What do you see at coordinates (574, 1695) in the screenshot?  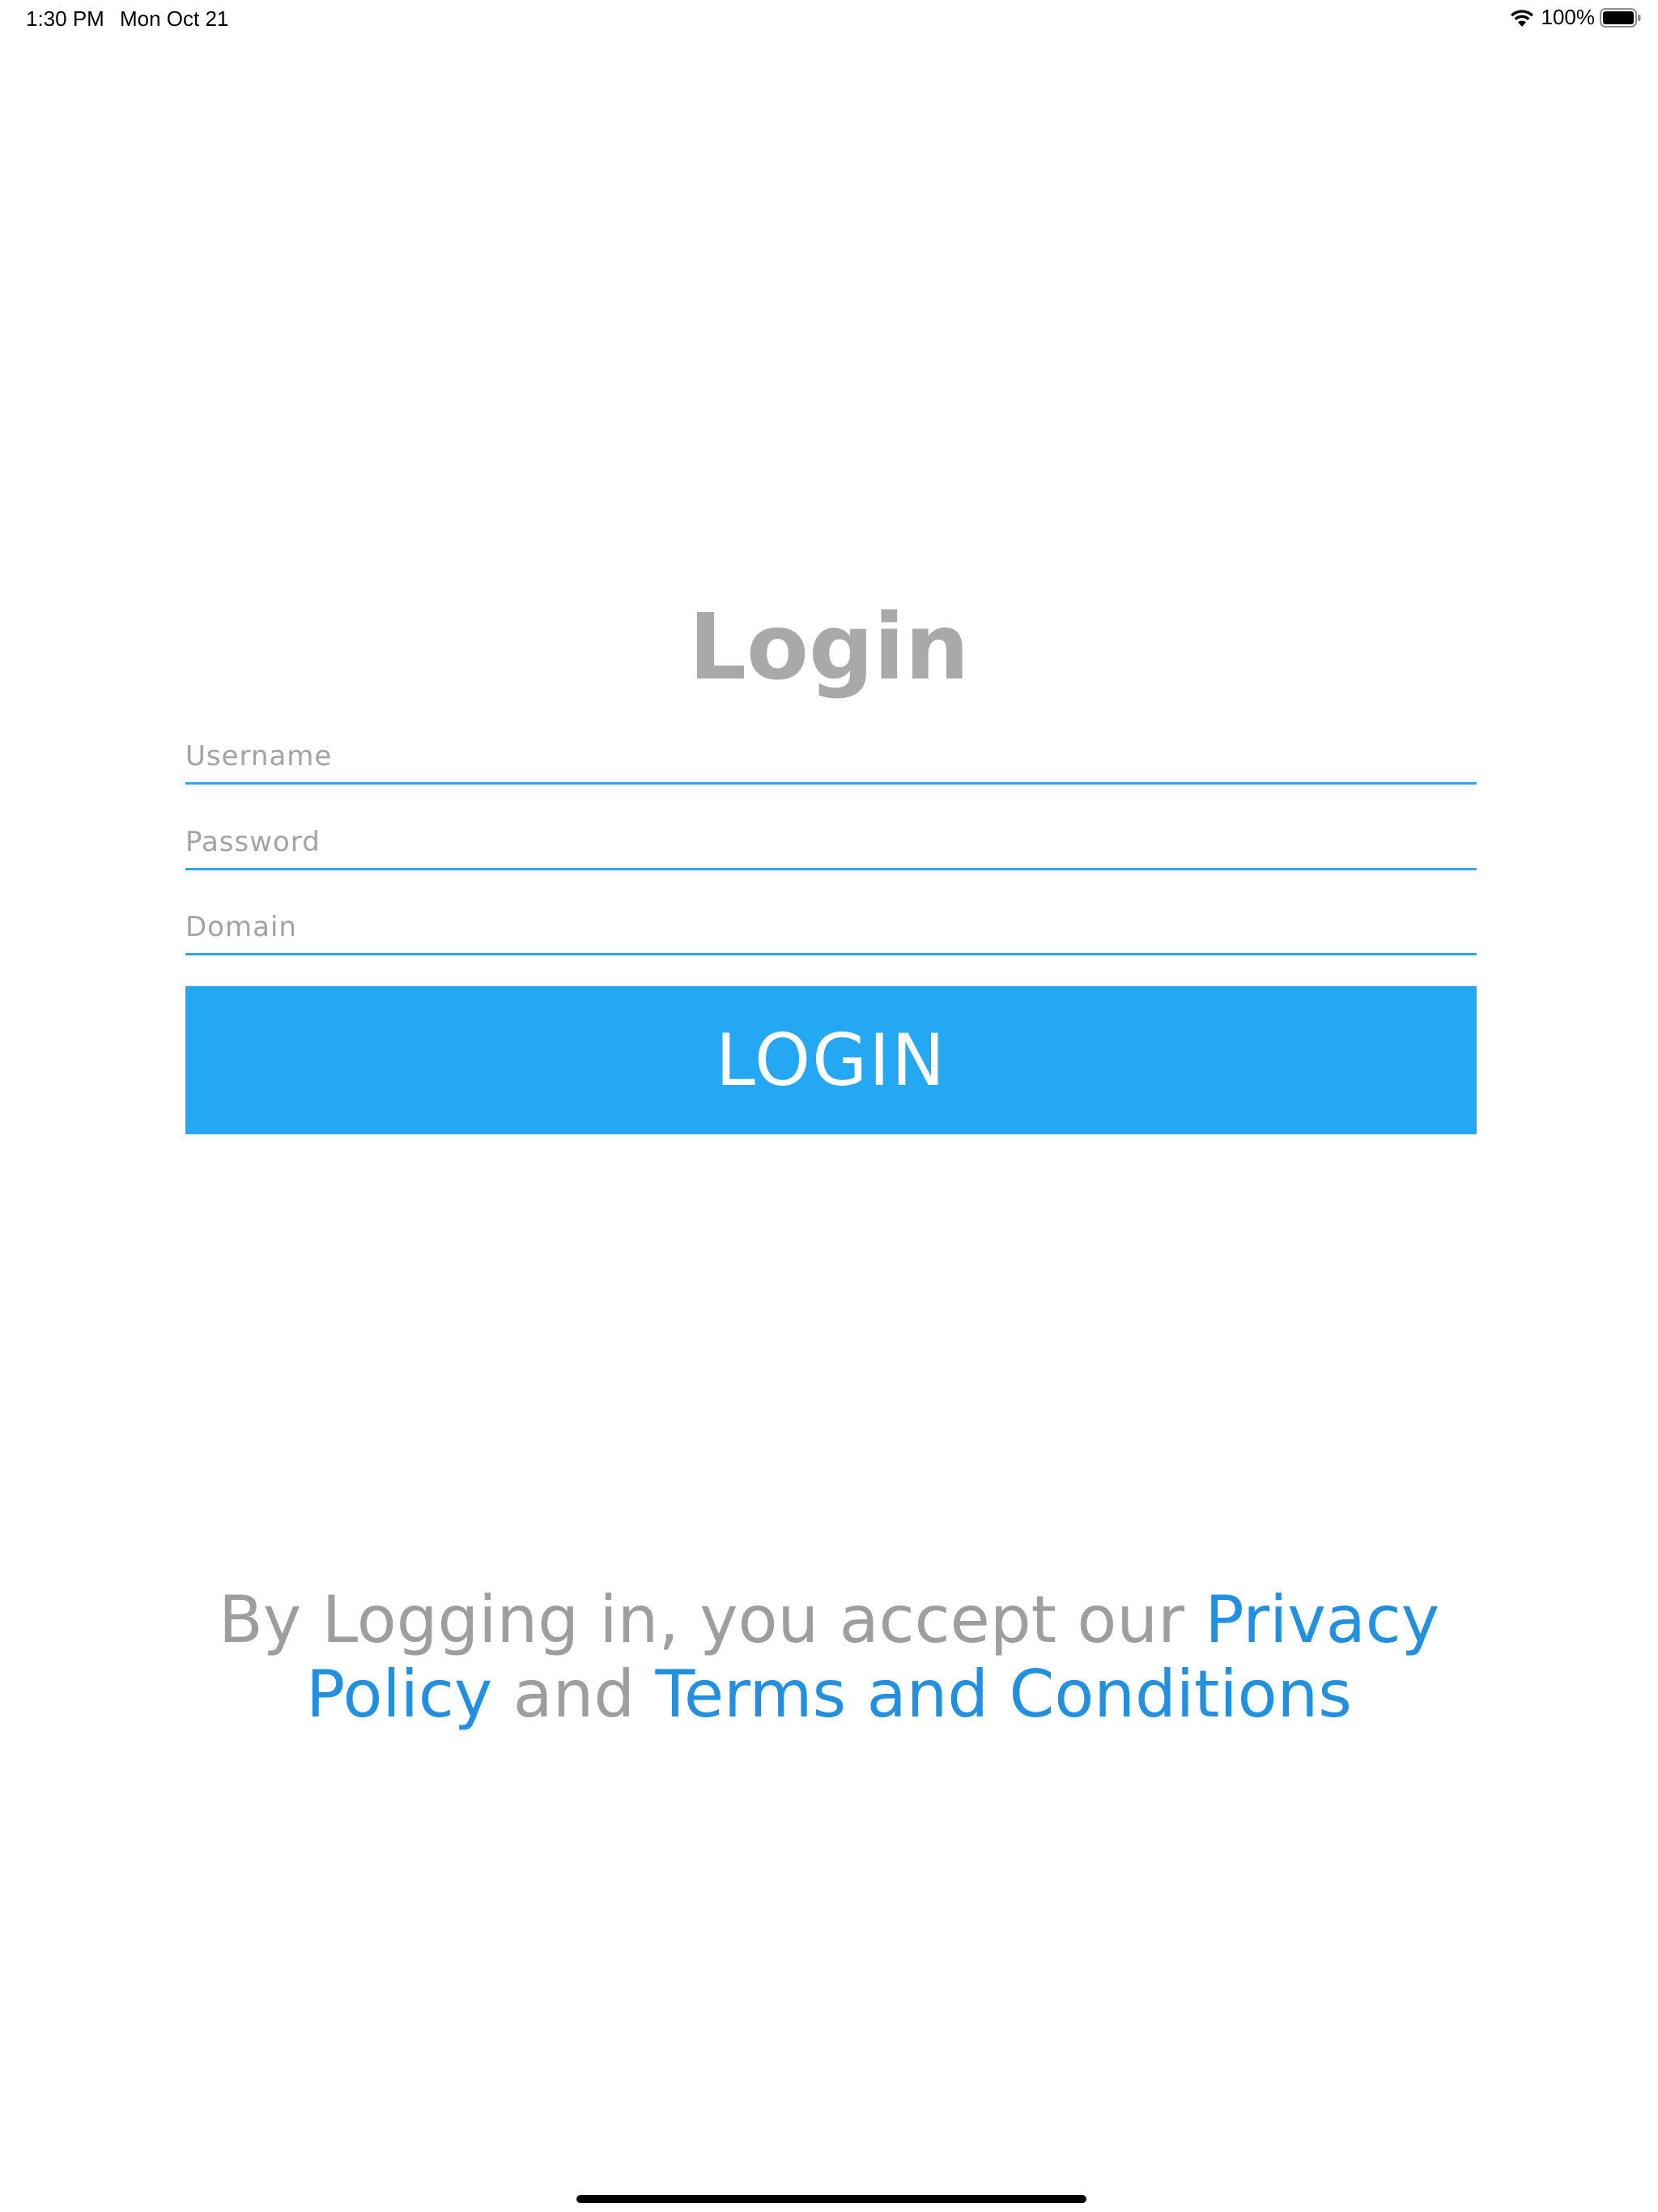 I see `legal-conjunction: and` at bounding box center [574, 1695].